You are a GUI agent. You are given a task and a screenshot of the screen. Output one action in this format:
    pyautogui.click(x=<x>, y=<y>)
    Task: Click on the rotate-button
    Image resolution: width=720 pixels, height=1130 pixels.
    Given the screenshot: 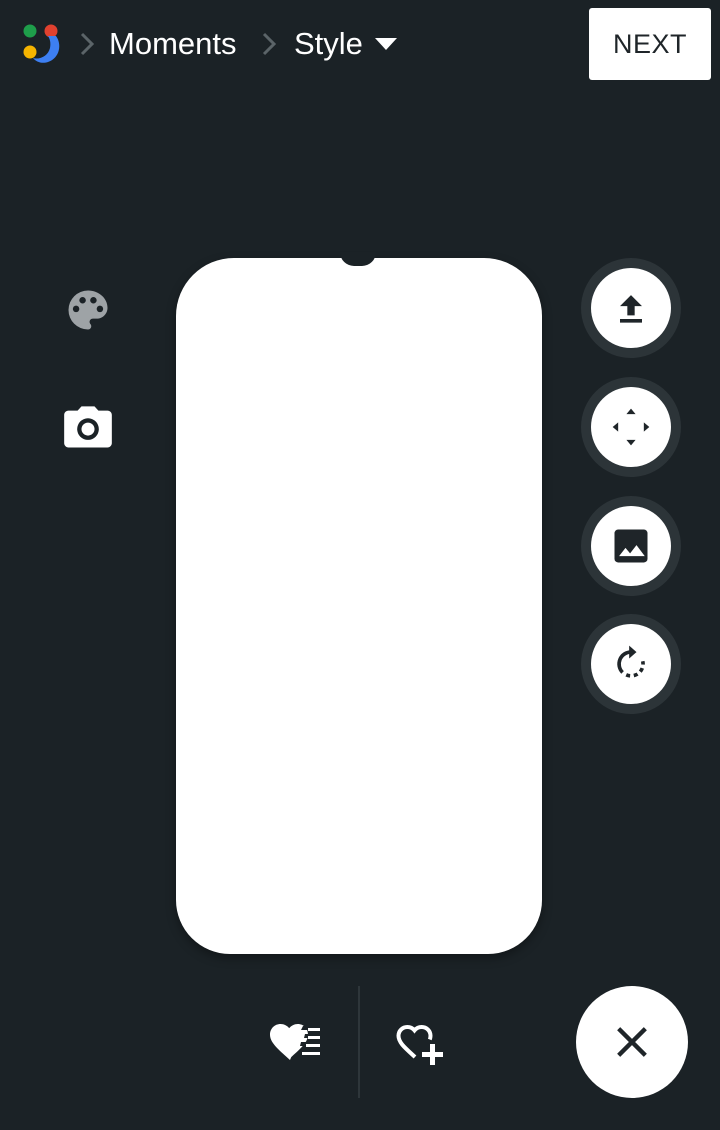 What is the action you would take?
    pyautogui.click(x=631, y=664)
    